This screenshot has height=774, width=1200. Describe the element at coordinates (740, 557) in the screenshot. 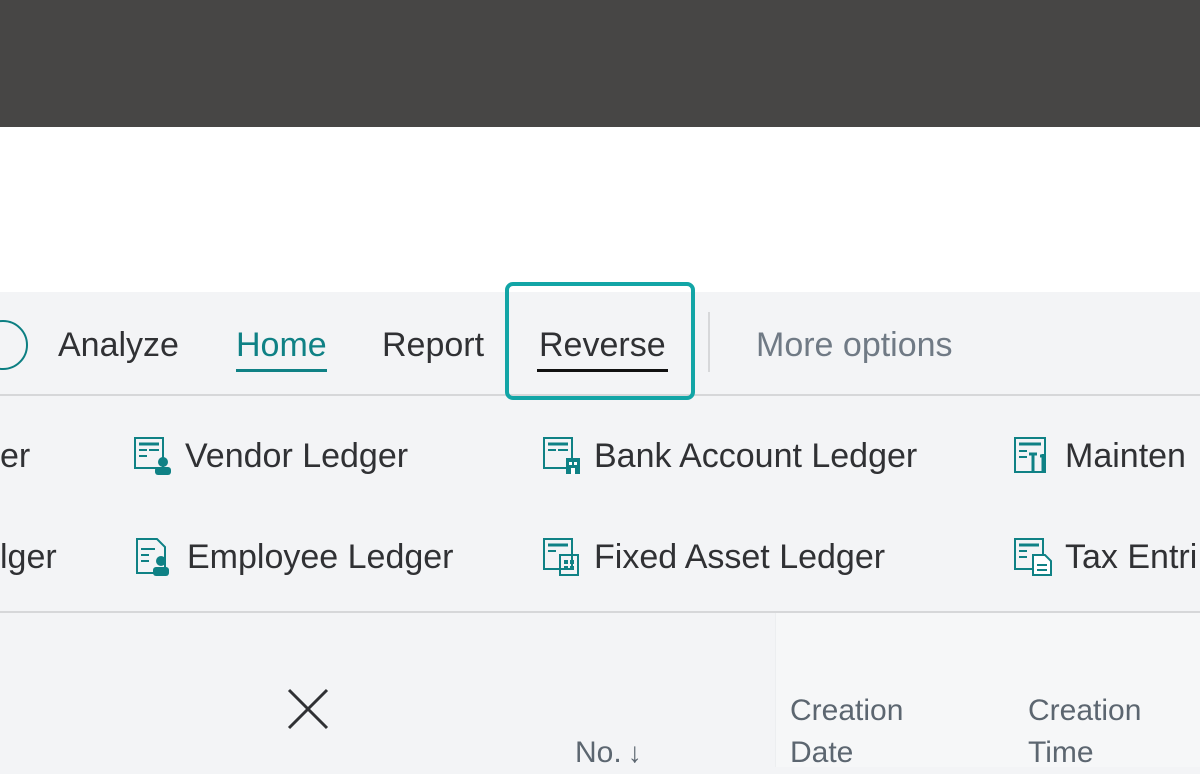

I see `ledger-label: Fixed Asset Ledger` at that location.